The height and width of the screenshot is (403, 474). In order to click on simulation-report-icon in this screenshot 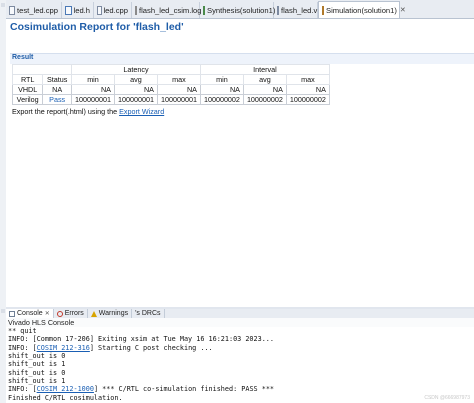, I will do `click(323, 10)`.